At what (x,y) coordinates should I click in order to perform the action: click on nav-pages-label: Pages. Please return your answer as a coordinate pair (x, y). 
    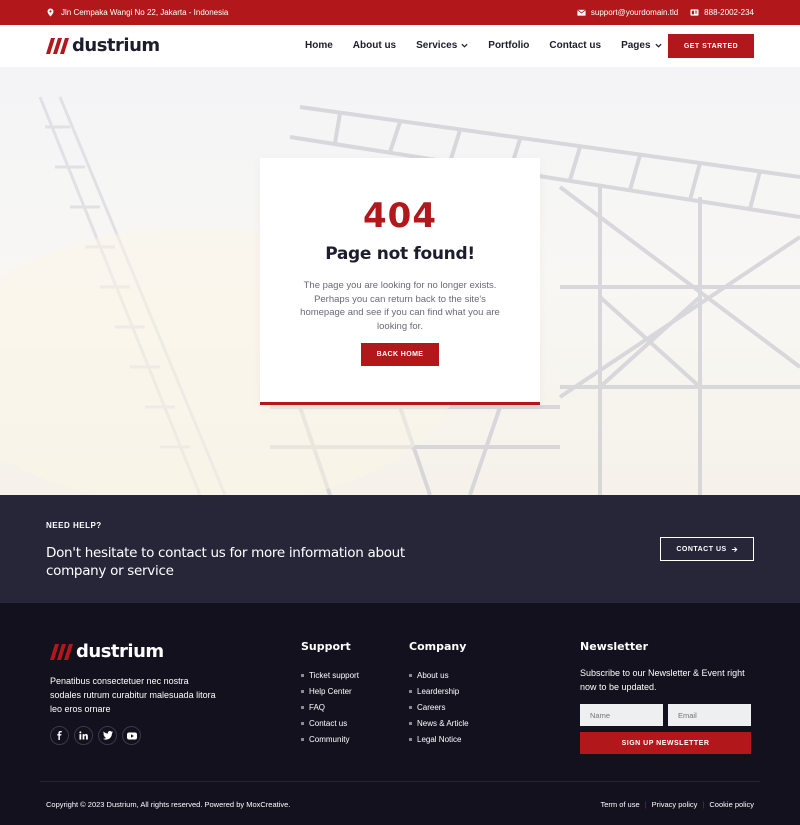
    Looking at the image, I should click on (636, 45).